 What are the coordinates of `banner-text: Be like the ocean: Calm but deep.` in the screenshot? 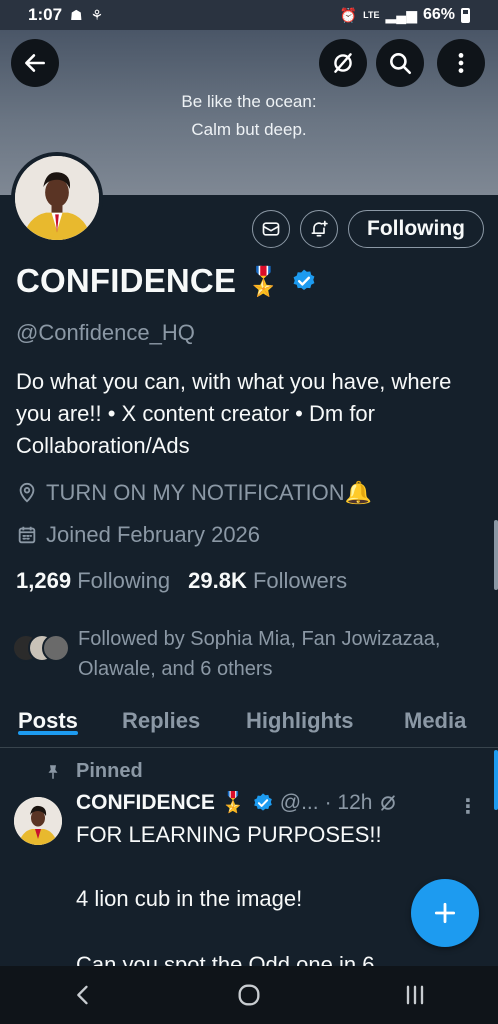 It's located at (249, 116).